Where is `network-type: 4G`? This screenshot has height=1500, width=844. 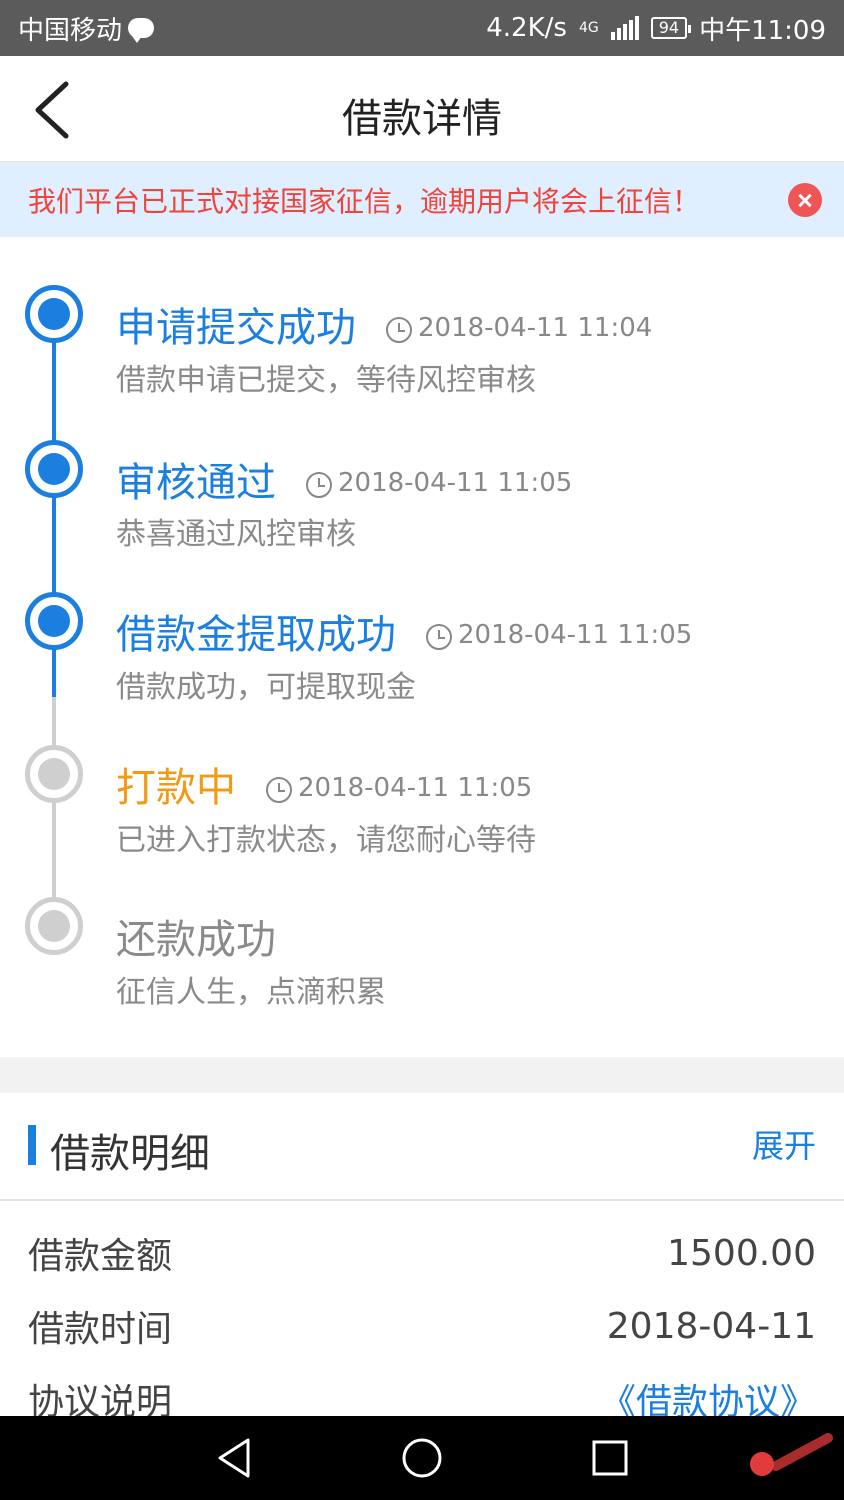 network-type: 4G is located at coordinates (588, 28).